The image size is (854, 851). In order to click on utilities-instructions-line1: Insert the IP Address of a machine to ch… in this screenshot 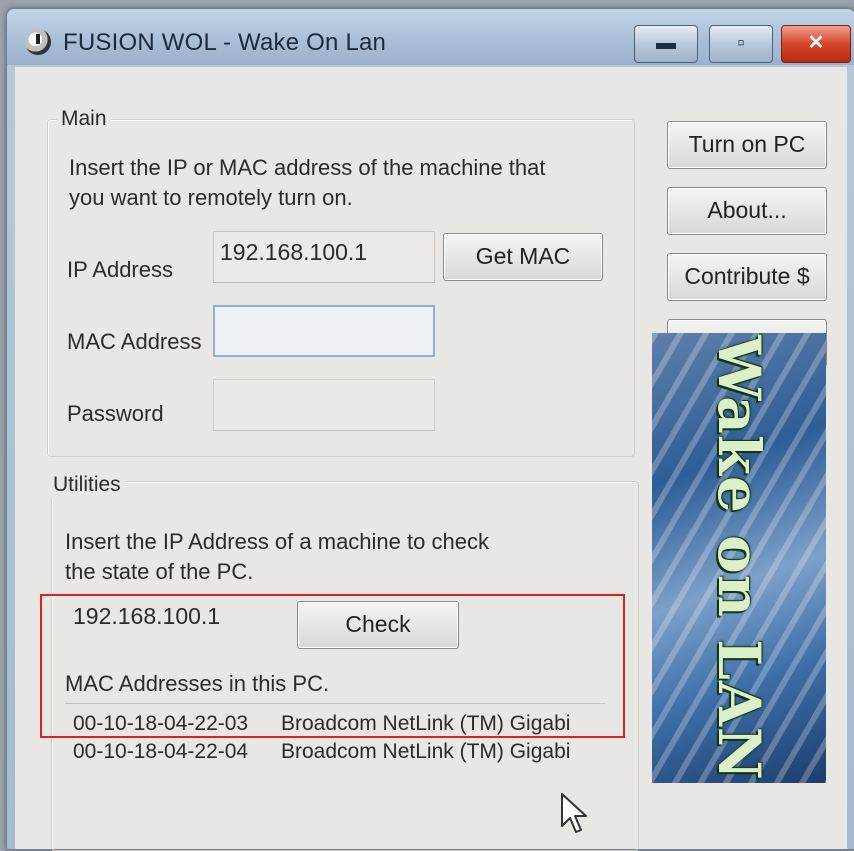, I will do `click(277, 541)`.